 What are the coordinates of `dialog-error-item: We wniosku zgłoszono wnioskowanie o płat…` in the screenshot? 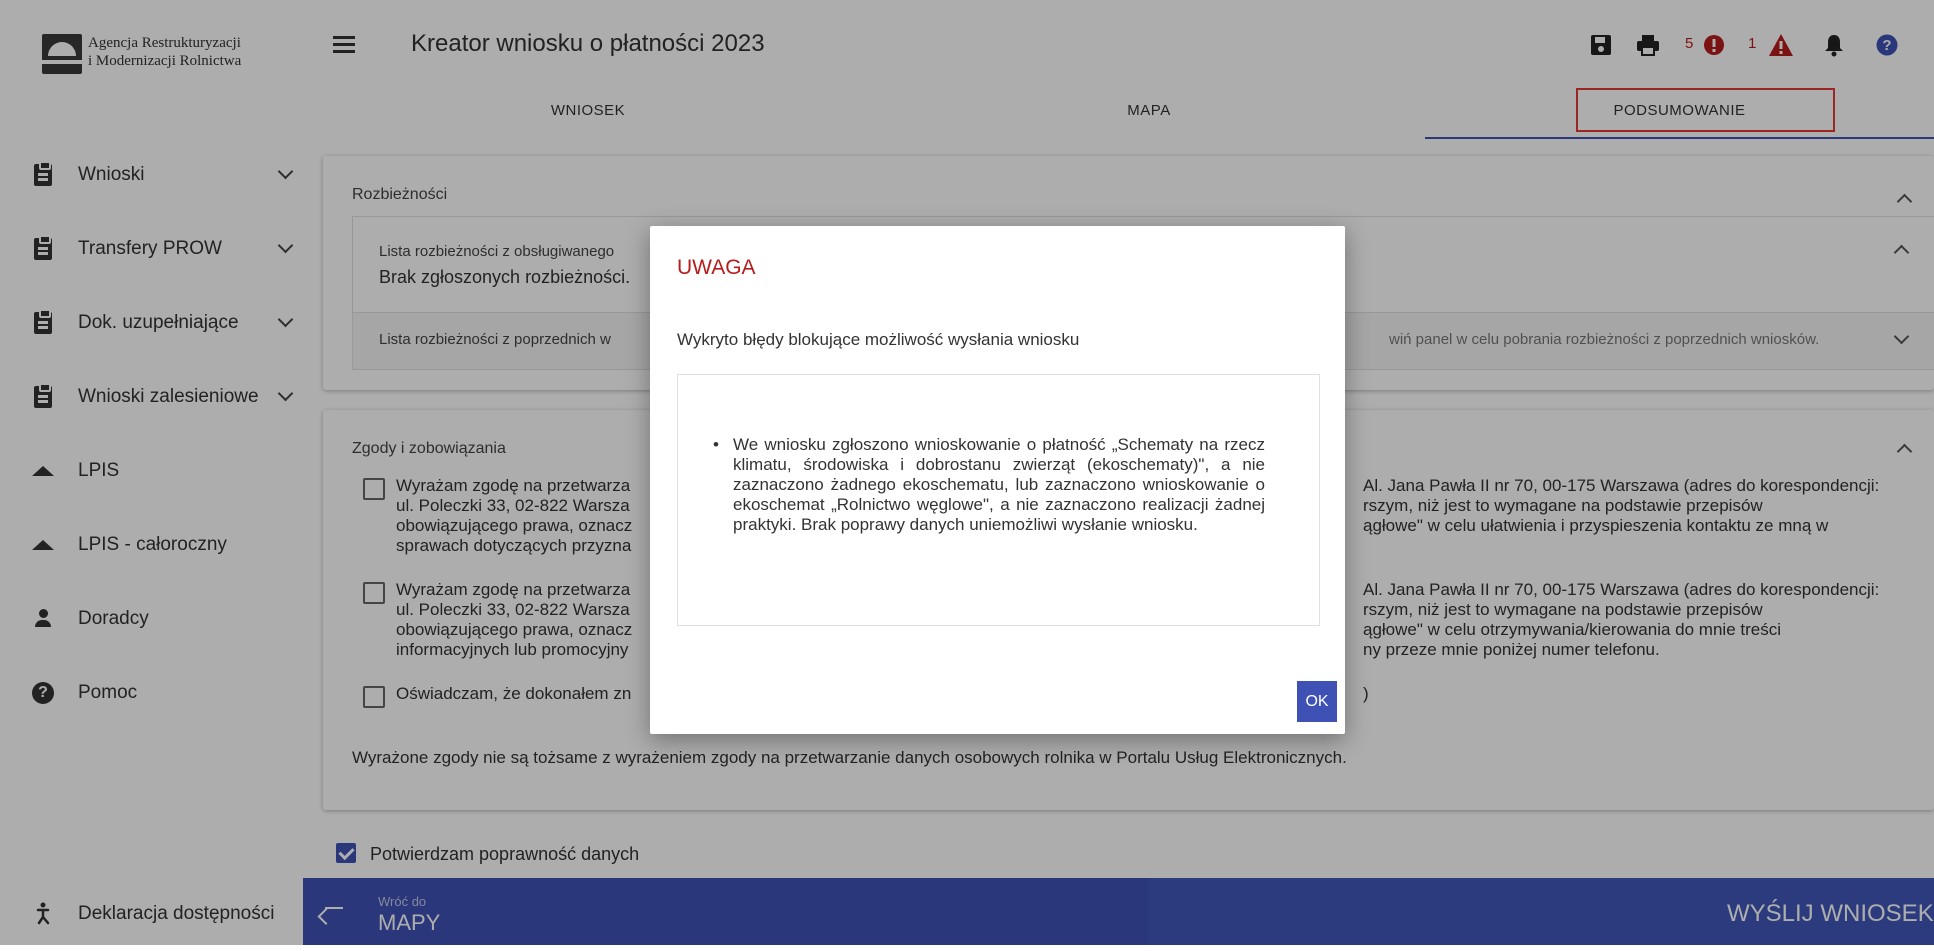 It's located at (989, 485).